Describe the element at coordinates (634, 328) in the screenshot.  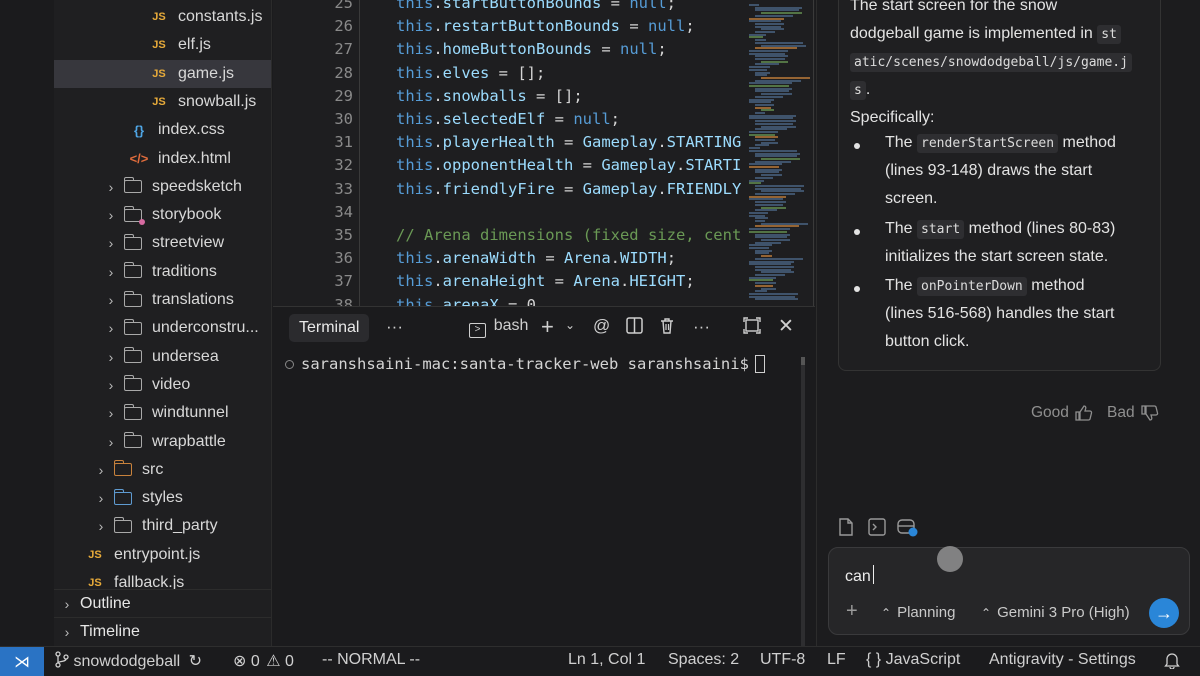
I see `split-terminal-icon` at that location.